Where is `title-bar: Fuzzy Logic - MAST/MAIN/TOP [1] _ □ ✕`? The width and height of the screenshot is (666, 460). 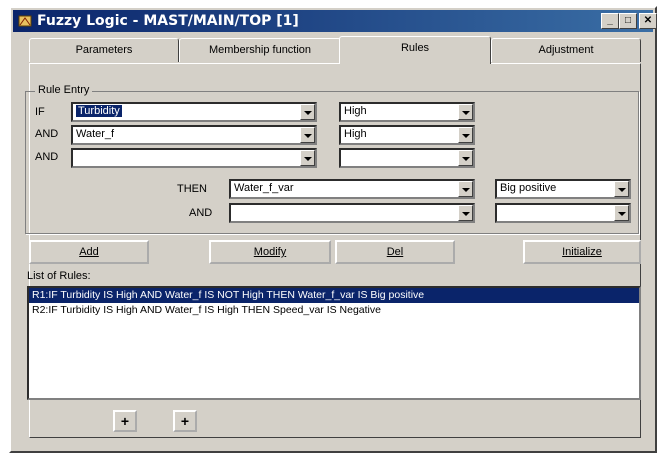 title-bar: Fuzzy Logic - MAST/MAIN/TOP [1] _ □ ✕ is located at coordinates (335, 21).